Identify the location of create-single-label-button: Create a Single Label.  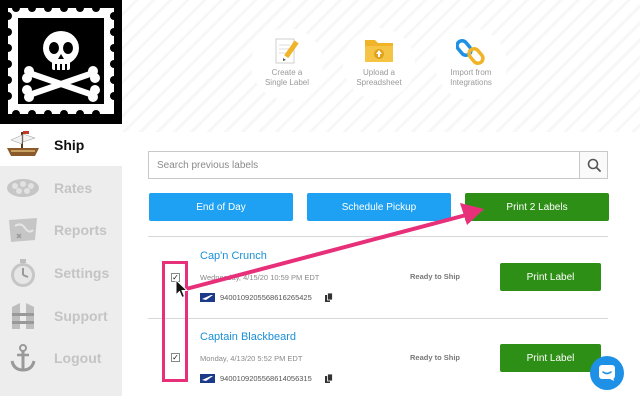
(287, 64).